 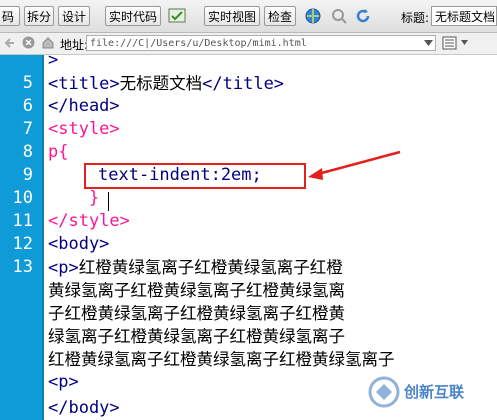 What do you see at coordinates (354, 165) in the screenshot?
I see `annotation-arrow-icon` at bounding box center [354, 165].